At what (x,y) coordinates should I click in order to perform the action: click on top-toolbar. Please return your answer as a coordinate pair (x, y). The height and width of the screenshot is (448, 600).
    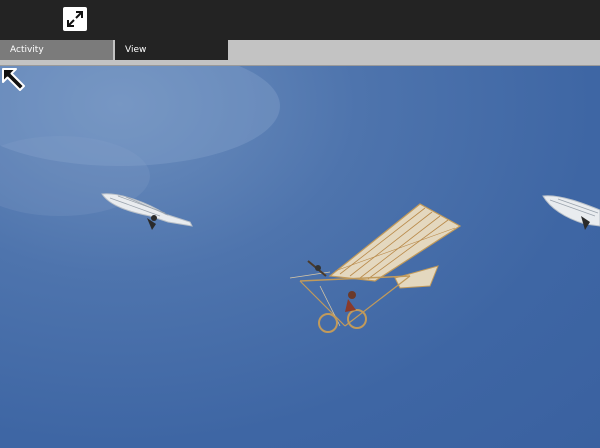
    Looking at the image, I should click on (300, 20).